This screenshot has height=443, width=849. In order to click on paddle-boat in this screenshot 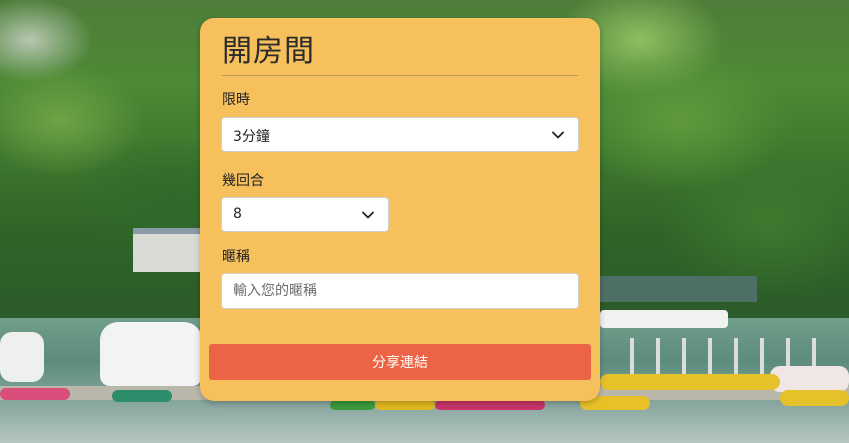, I will do `click(809, 379)`.